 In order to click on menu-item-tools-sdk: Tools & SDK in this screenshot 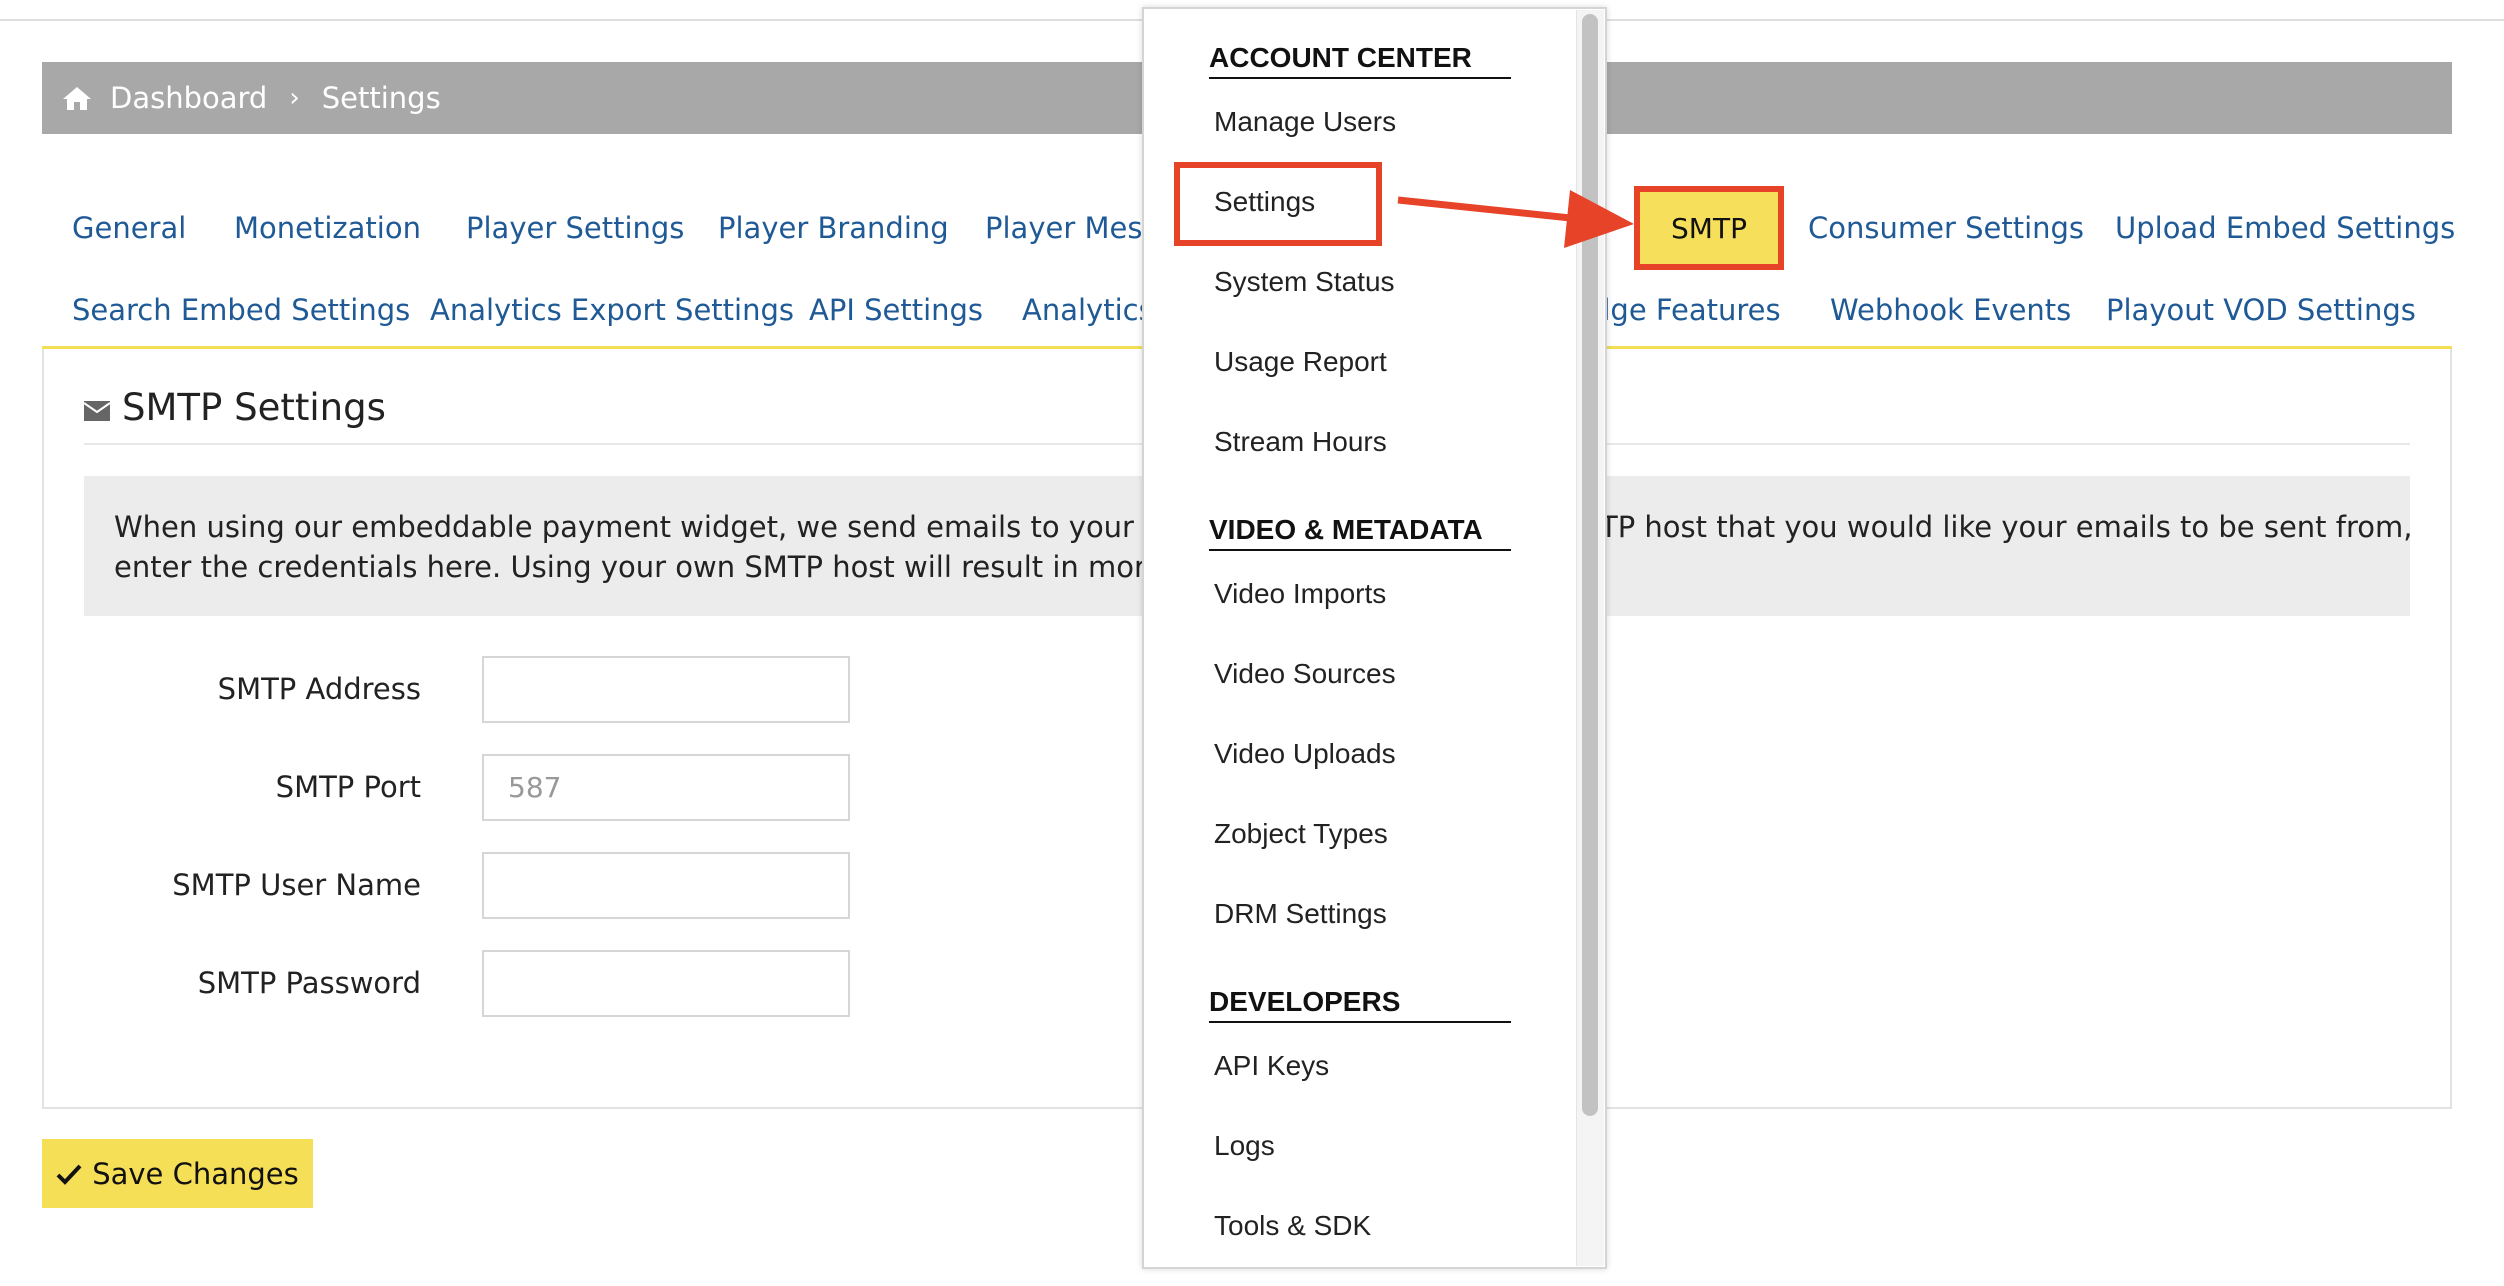, I will do `click(1292, 1226)`.